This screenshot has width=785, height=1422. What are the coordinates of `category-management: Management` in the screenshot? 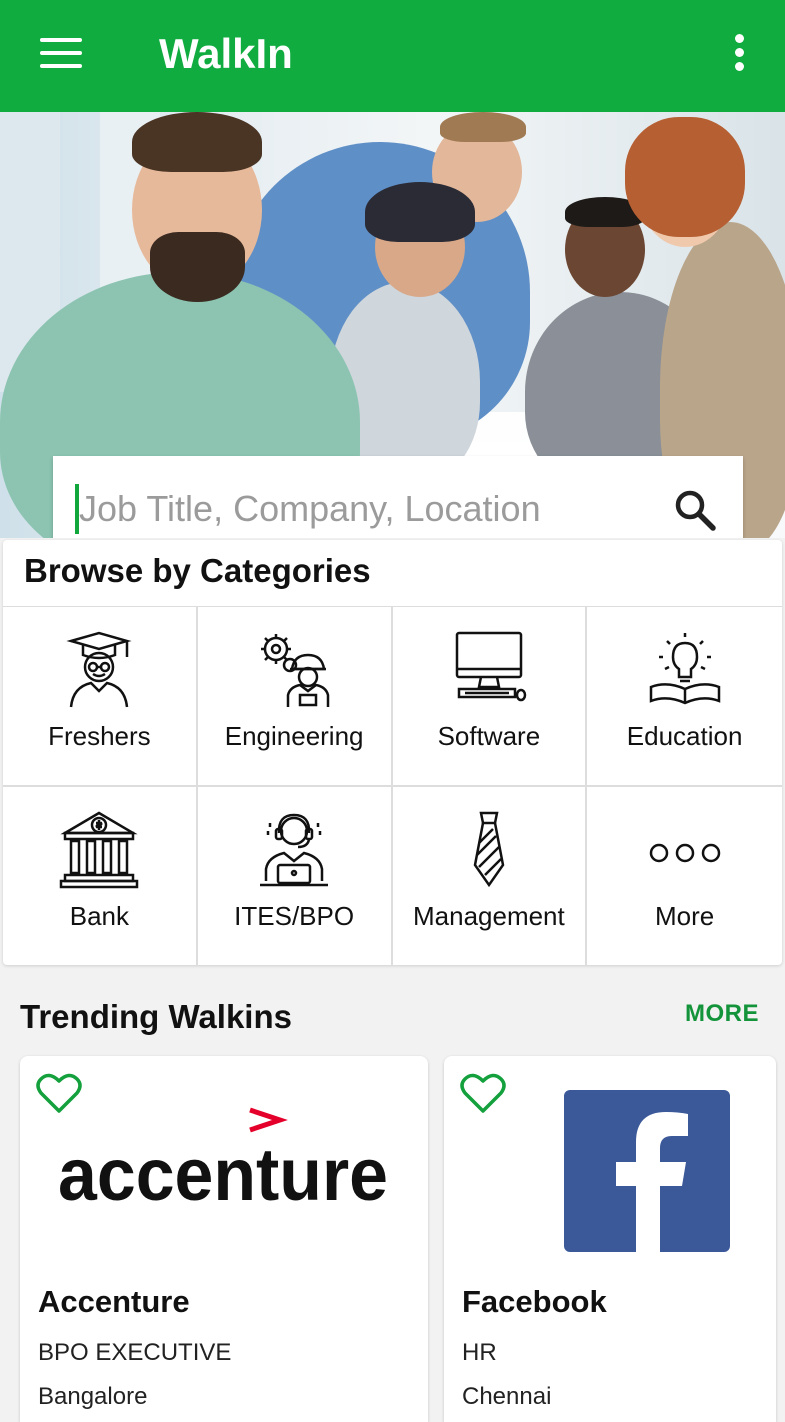 It's located at (490, 876).